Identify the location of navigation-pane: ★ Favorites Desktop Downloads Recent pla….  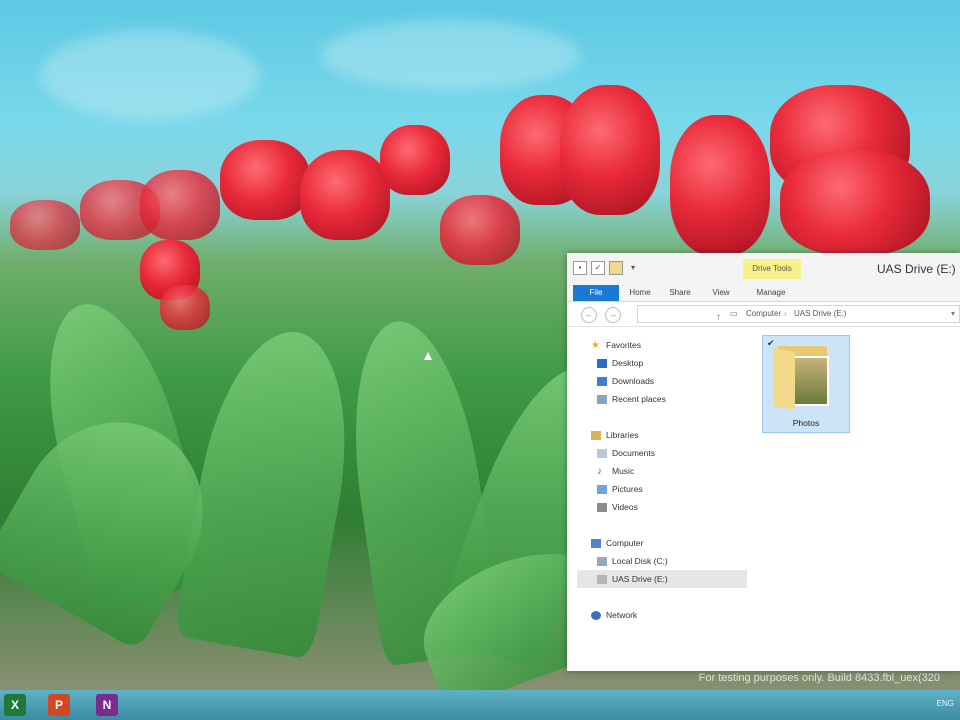
(662, 502).